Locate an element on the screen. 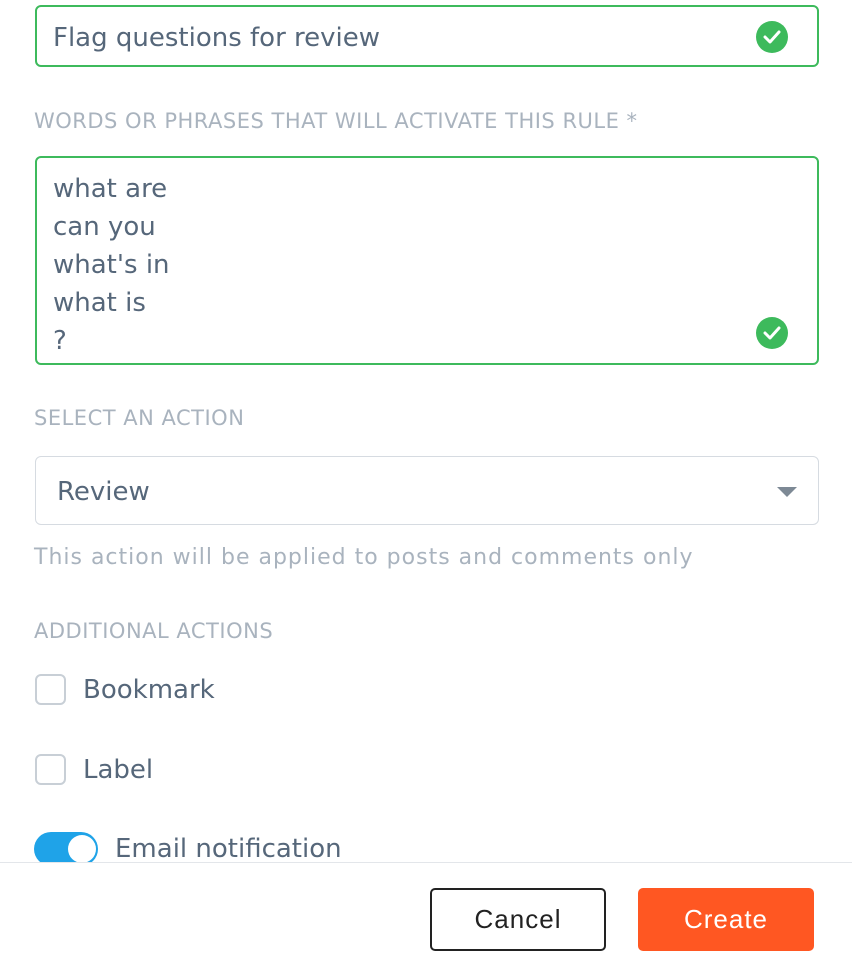 The image size is (852, 970). caret-down-icon is located at coordinates (787, 492).